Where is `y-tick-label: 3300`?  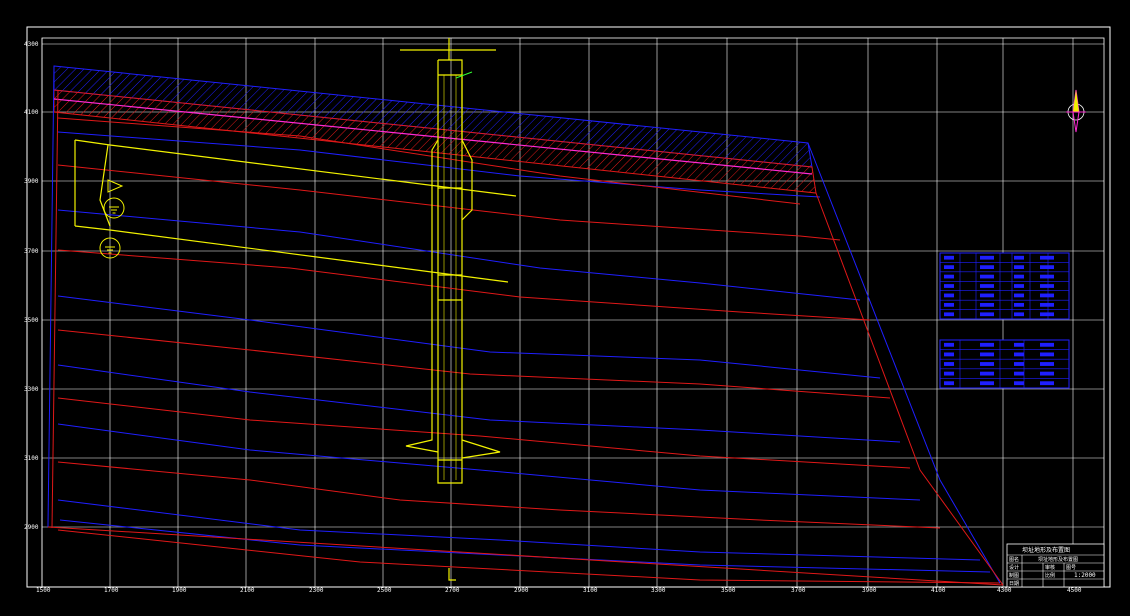
y-tick-label: 3300 is located at coordinates (31, 389).